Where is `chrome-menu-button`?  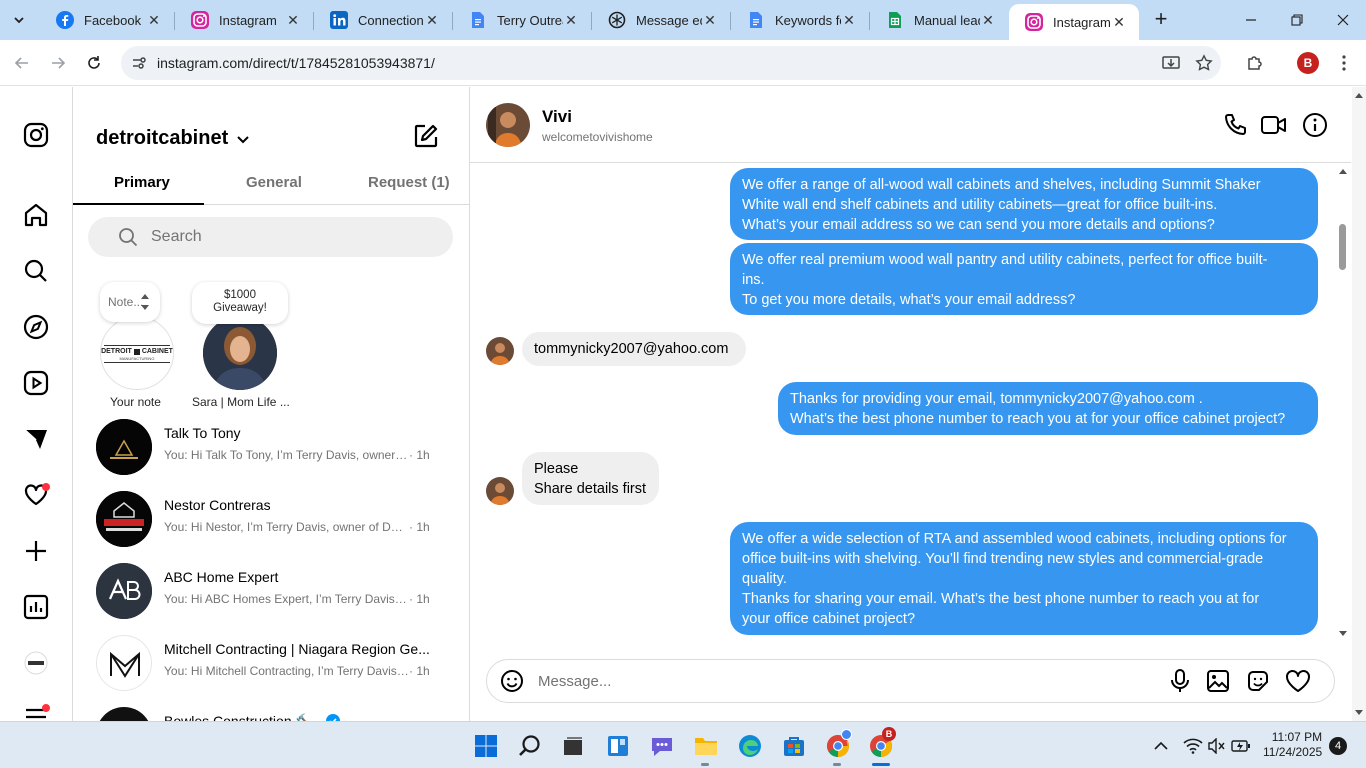 chrome-menu-button is located at coordinates (1344, 63).